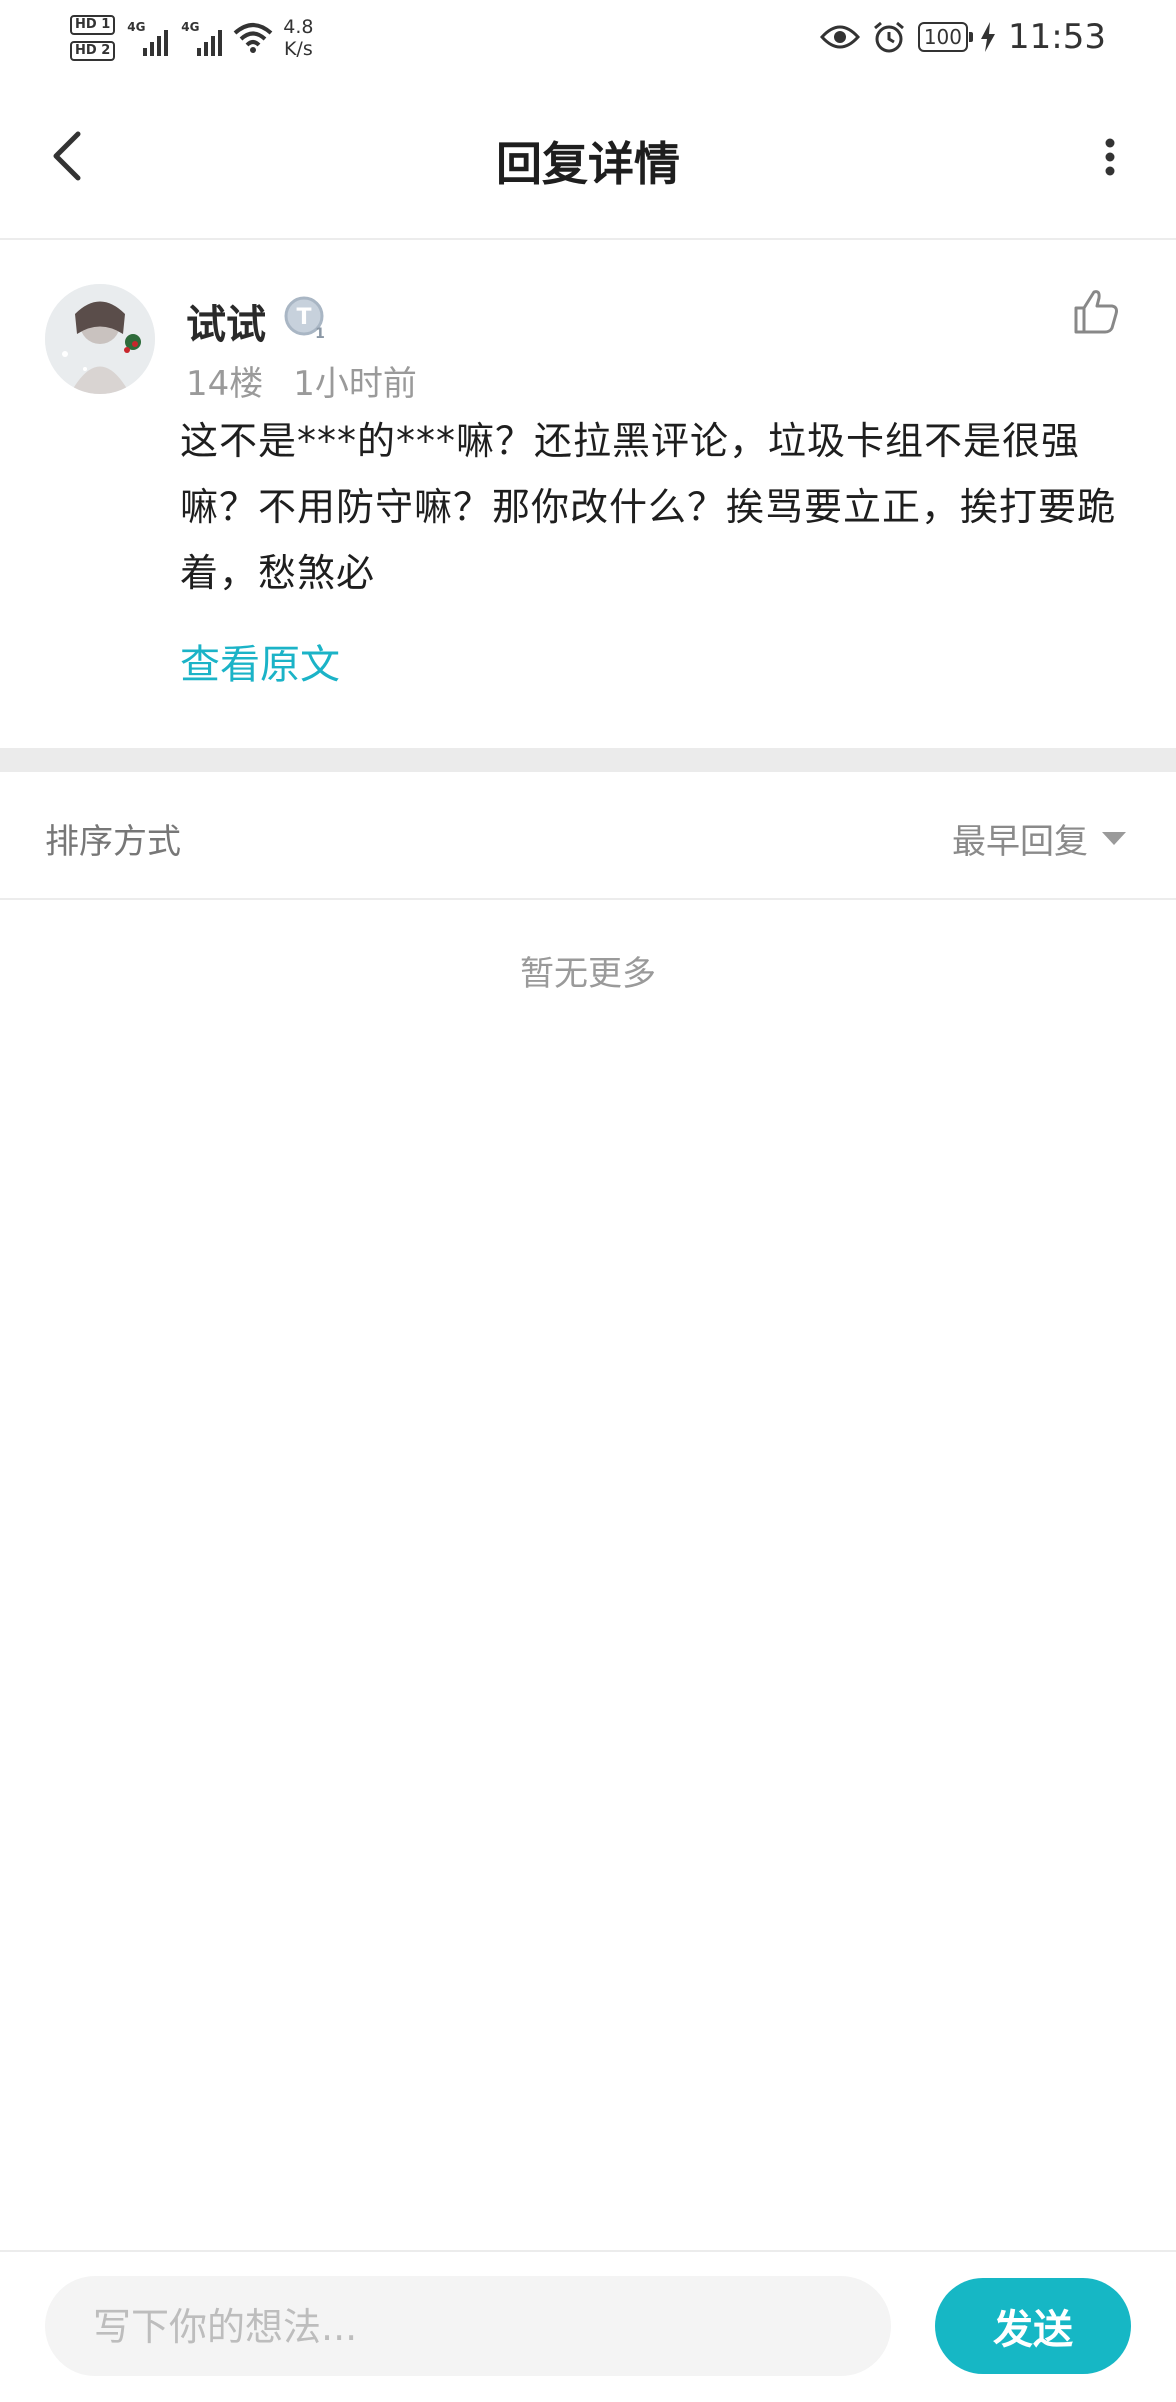 This screenshot has width=1176, height=2402. What do you see at coordinates (253, 38) in the screenshot?
I see `wifi-icon` at bounding box center [253, 38].